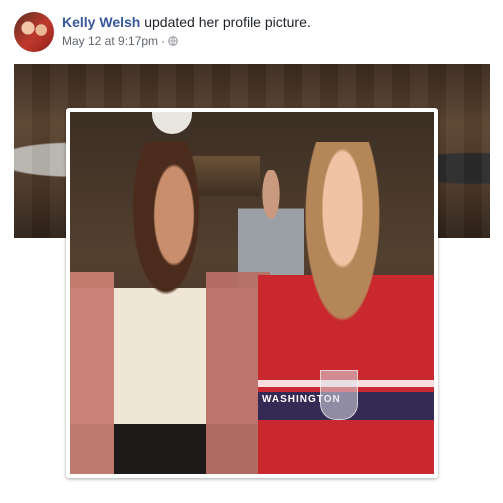 This screenshot has height=503, width=503. I want to click on post-timestamp: May 12 at 9:17pm, so click(110, 41).